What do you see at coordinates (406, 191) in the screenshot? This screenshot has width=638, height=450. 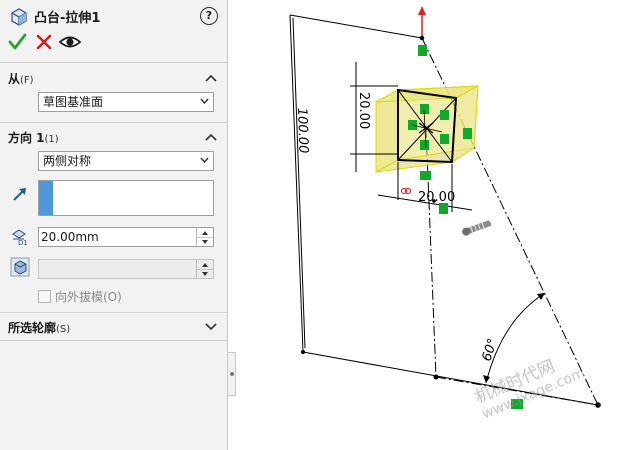 I see `link-dimension-icon` at bounding box center [406, 191].